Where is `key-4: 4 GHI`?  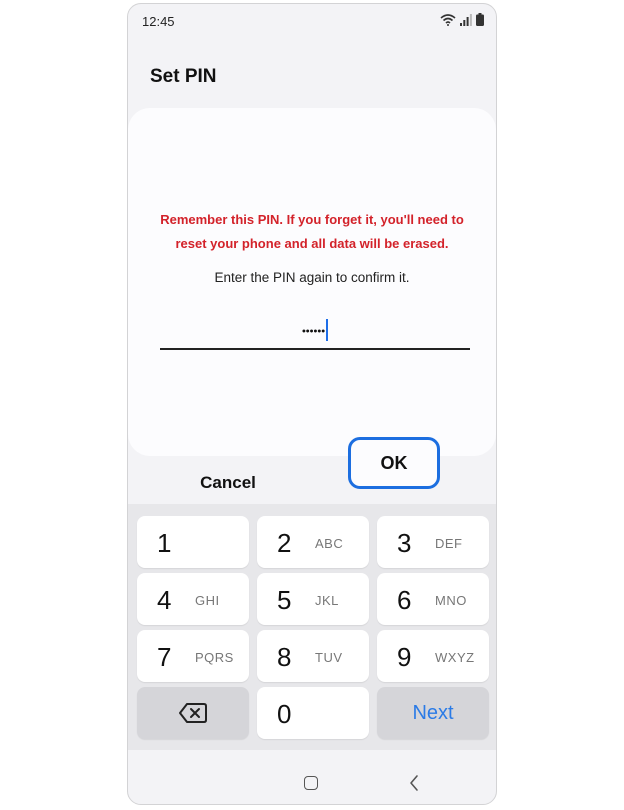 key-4: 4 GHI is located at coordinates (193, 599).